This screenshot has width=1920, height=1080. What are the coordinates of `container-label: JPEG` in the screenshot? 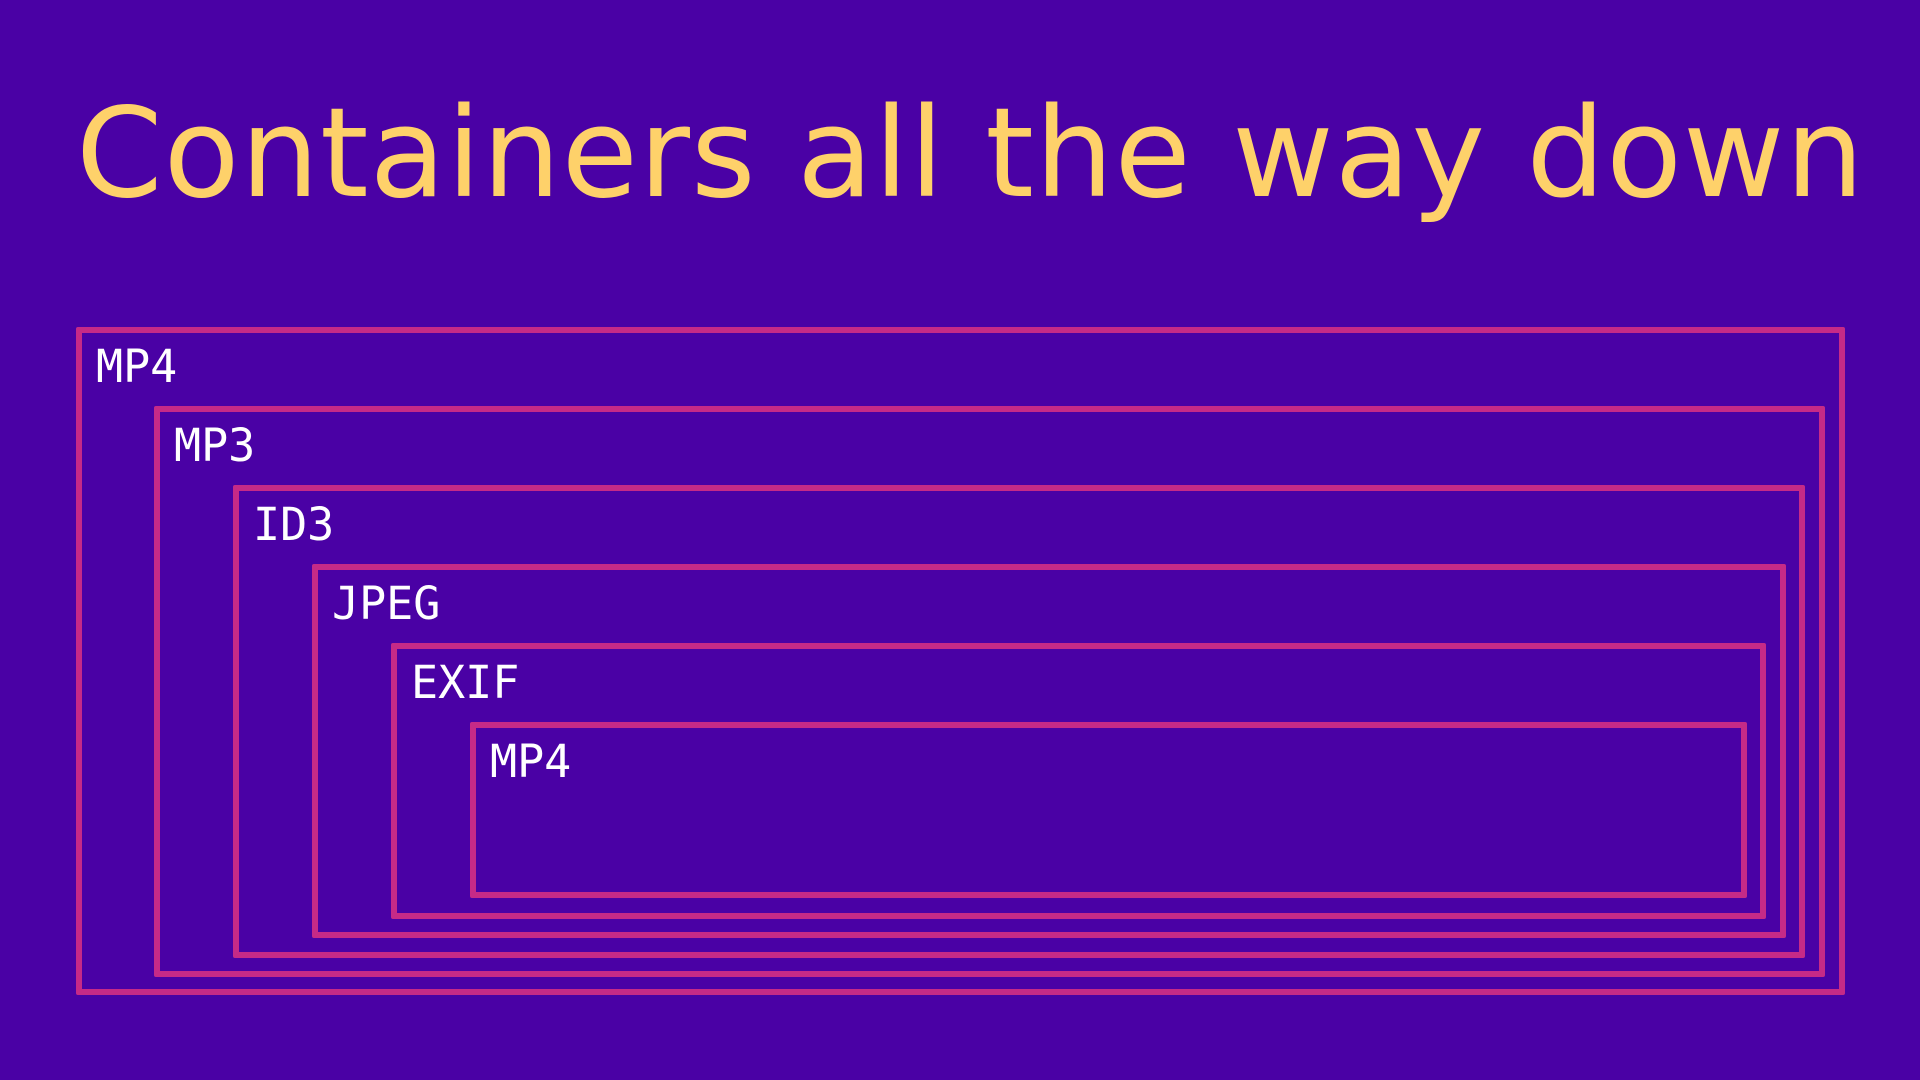 It's located at (386, 603).